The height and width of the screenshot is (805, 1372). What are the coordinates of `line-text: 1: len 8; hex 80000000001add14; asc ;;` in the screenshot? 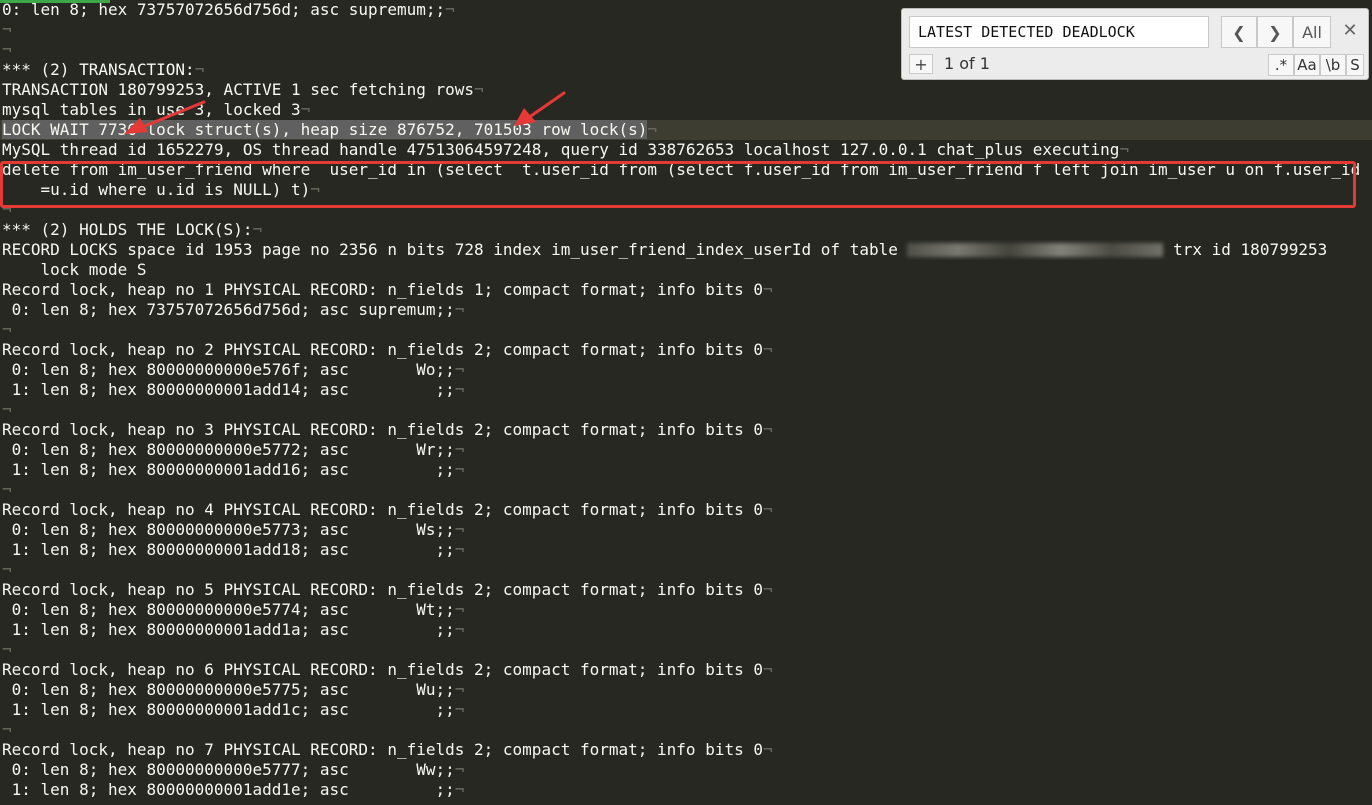 It's located at (228, 389).